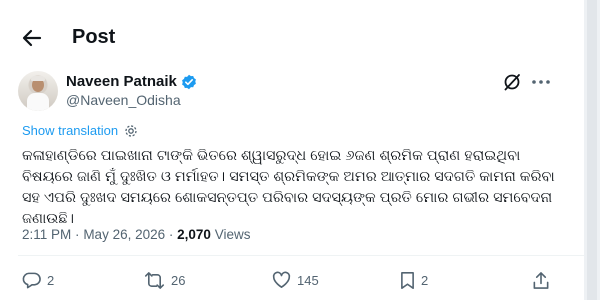 The image size is (600, 300). I want to click on share-icon, so click(541, 280).